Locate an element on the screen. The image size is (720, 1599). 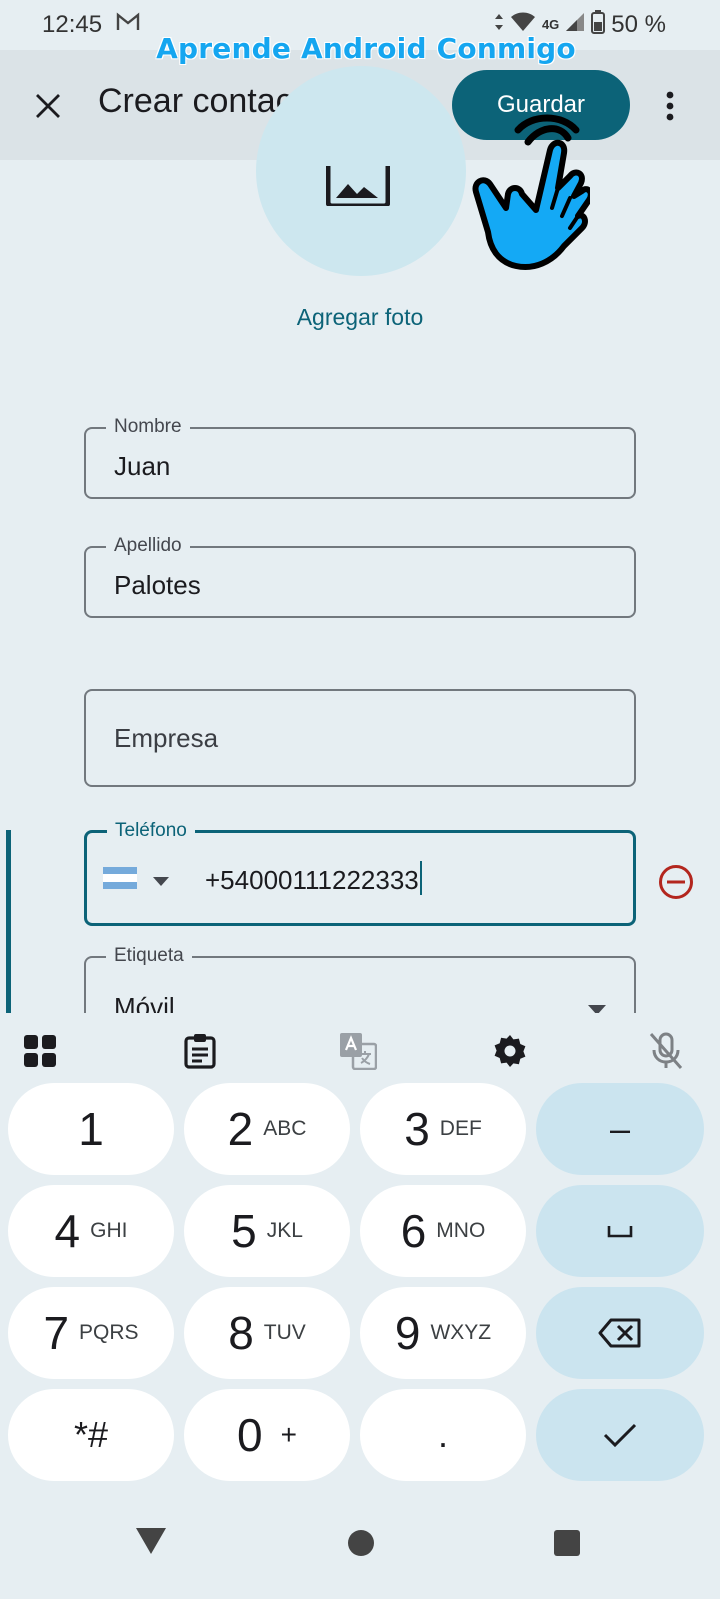
nav-back-icon is located at coordinates (151, 1543).